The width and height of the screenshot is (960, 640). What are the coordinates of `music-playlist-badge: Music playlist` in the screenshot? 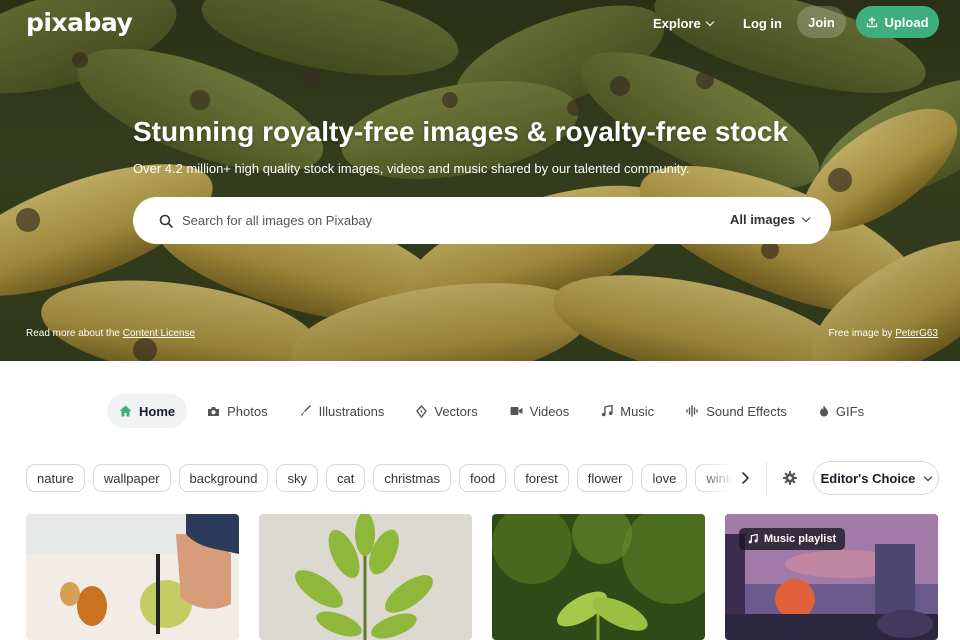 It's located at (792, 539).